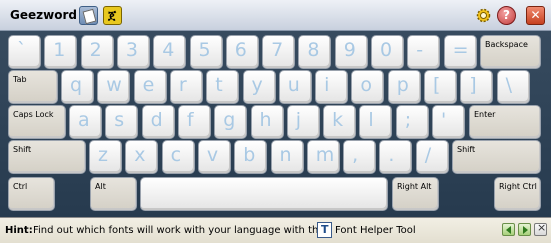 The image size is (551, 243). What do you see at coordinates (287, 157) in the screenshot?
I see `key-n: n` at bounding box center [287, 157].